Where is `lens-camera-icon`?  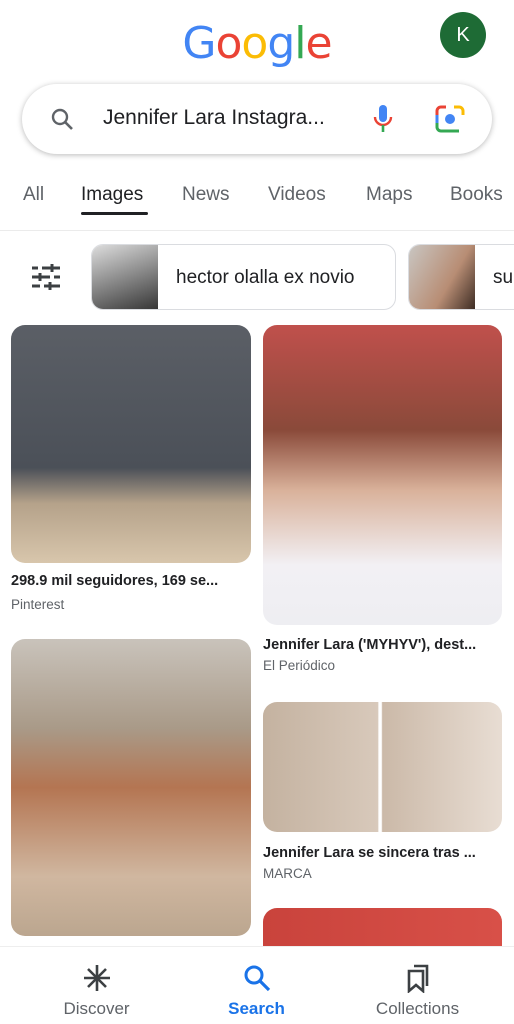
lens-camera-icon is located at coordinates (450, 119).